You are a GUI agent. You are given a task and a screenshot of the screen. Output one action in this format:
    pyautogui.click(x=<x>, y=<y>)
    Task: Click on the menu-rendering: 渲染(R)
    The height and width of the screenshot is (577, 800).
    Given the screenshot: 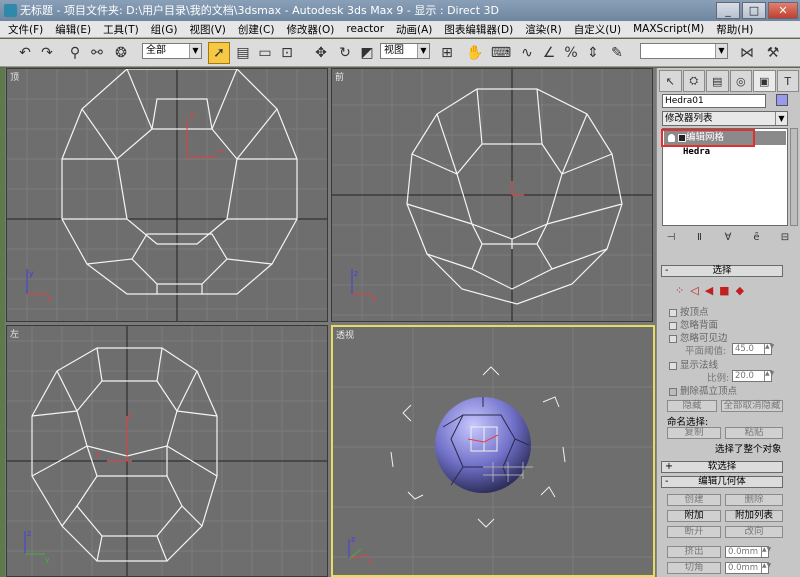 What is the action you would take?
    pyautogui.click(x=543, y=29)
    